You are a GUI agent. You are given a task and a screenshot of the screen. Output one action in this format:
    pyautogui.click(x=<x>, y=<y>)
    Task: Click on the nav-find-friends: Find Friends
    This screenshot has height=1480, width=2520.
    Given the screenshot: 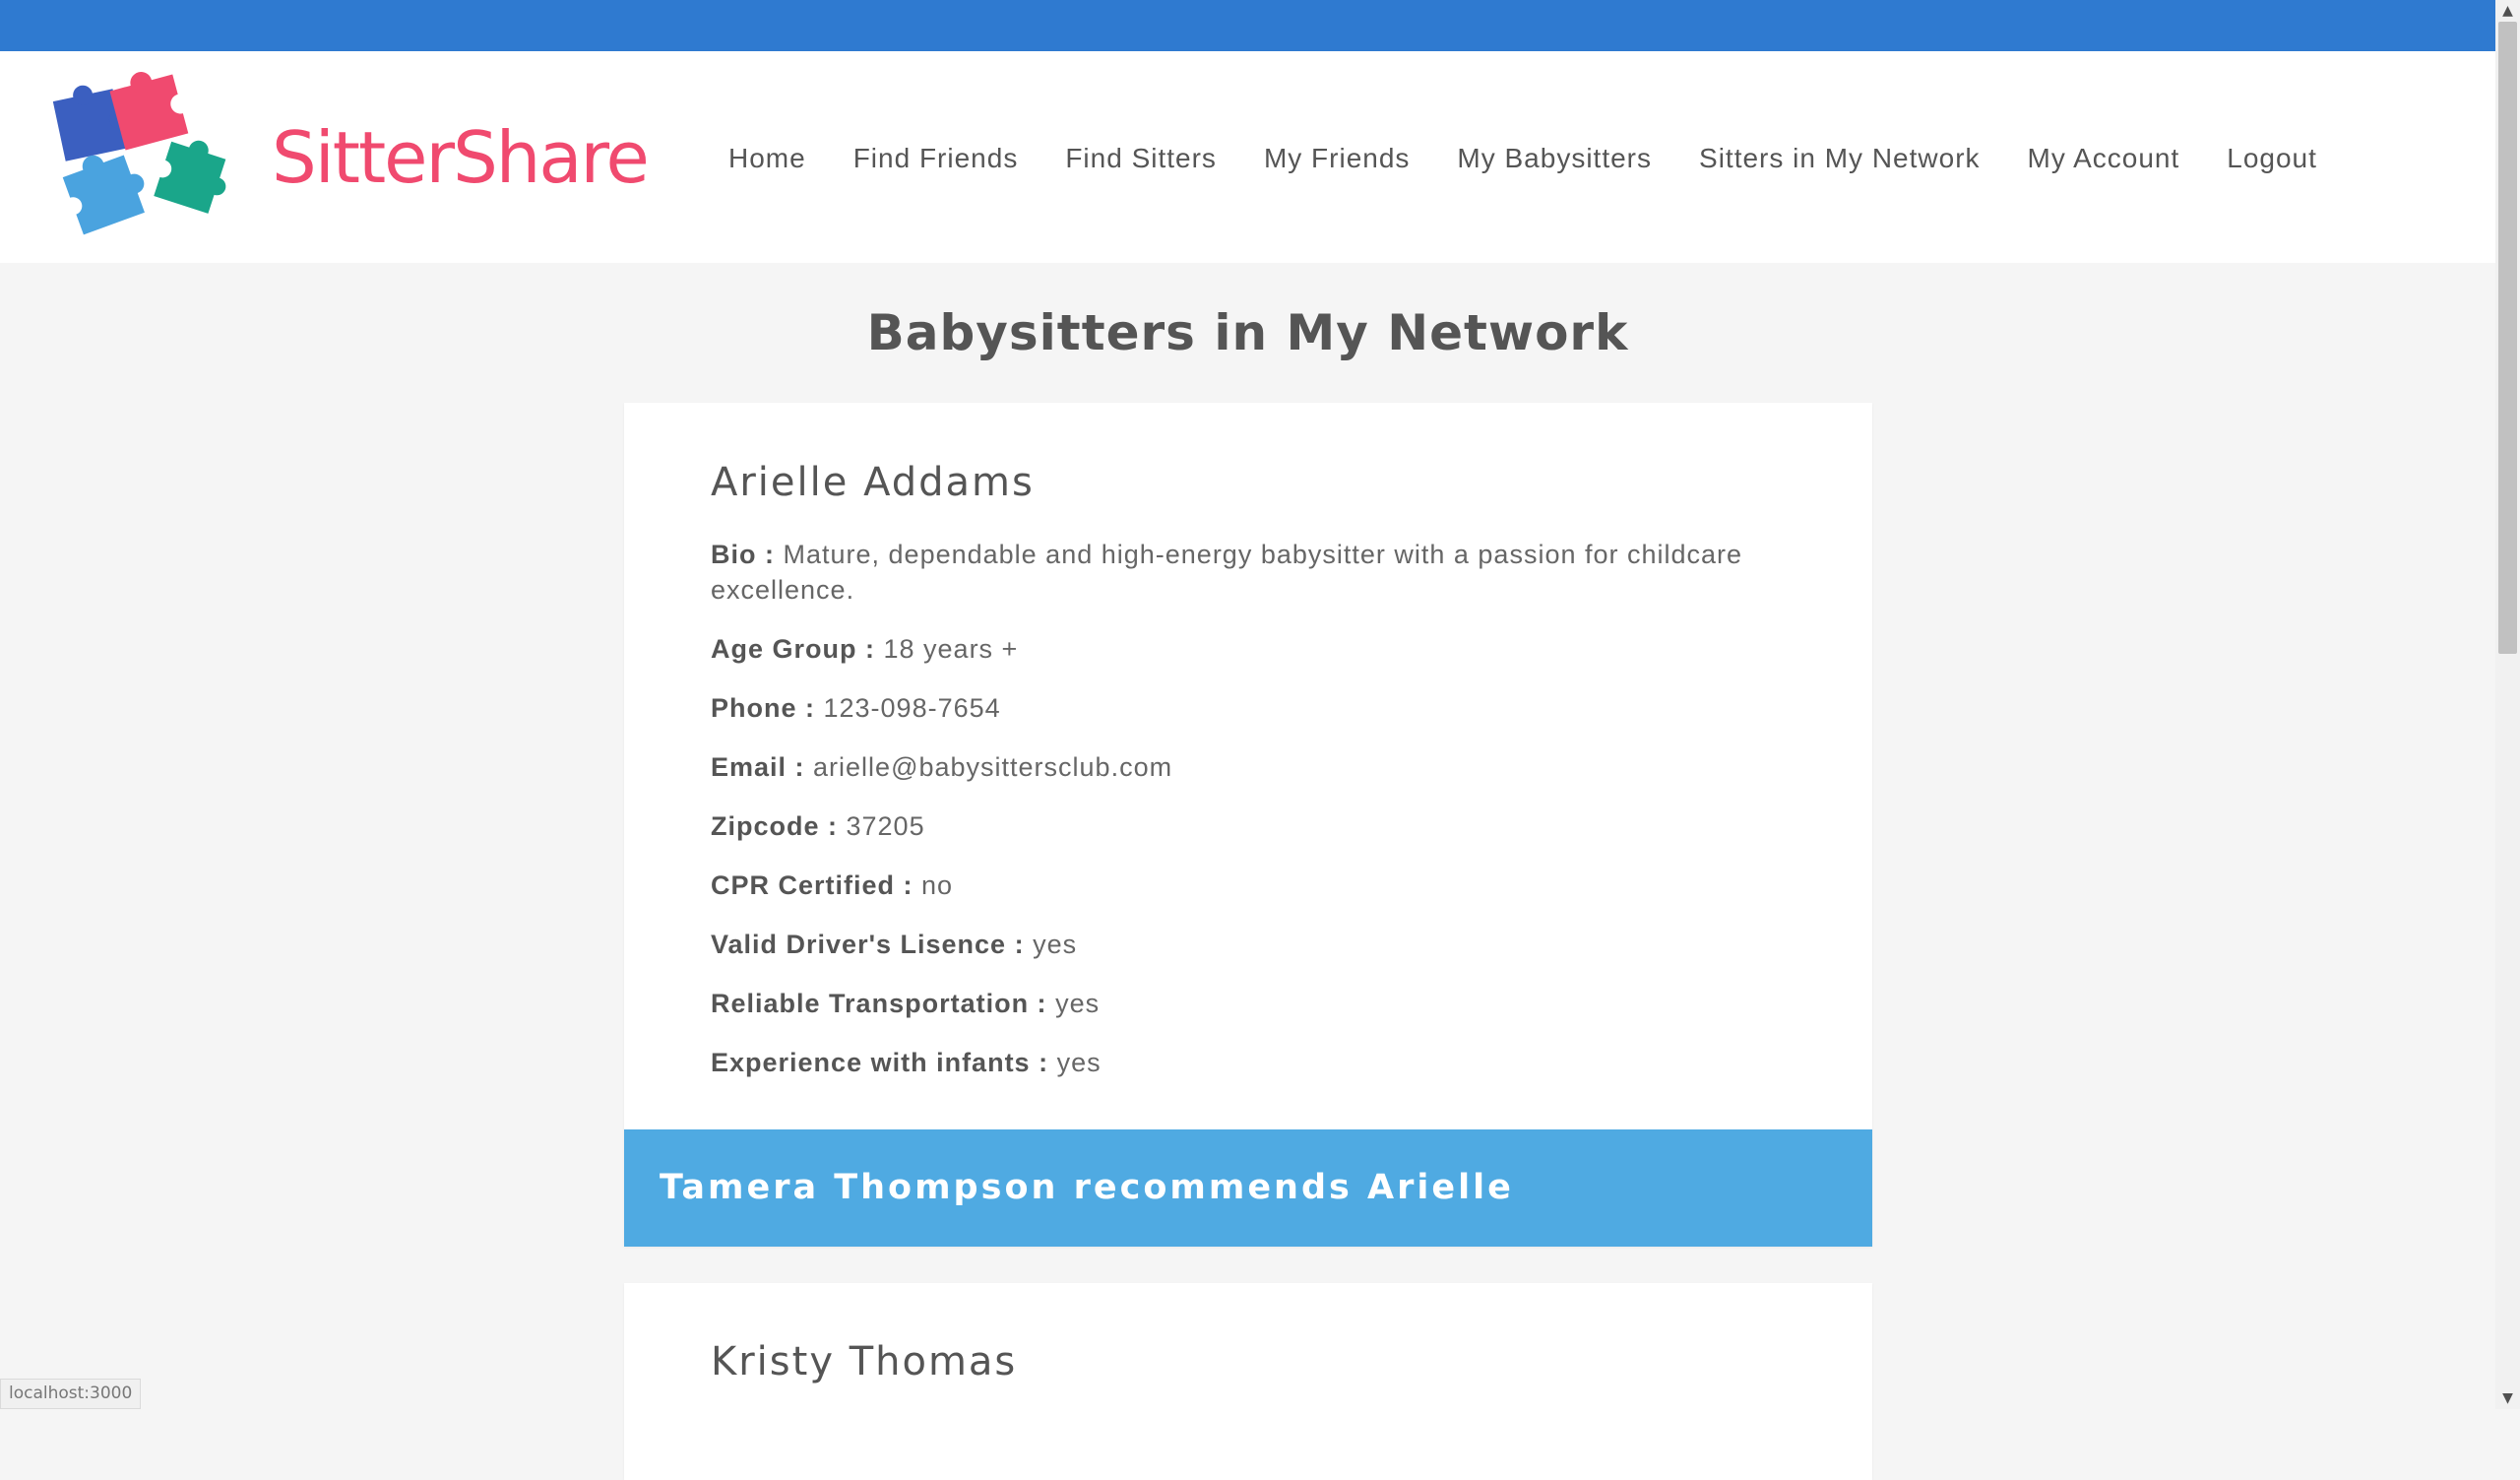 What is the action you would take?
    pyautogui.click(x=936, y=160)
    